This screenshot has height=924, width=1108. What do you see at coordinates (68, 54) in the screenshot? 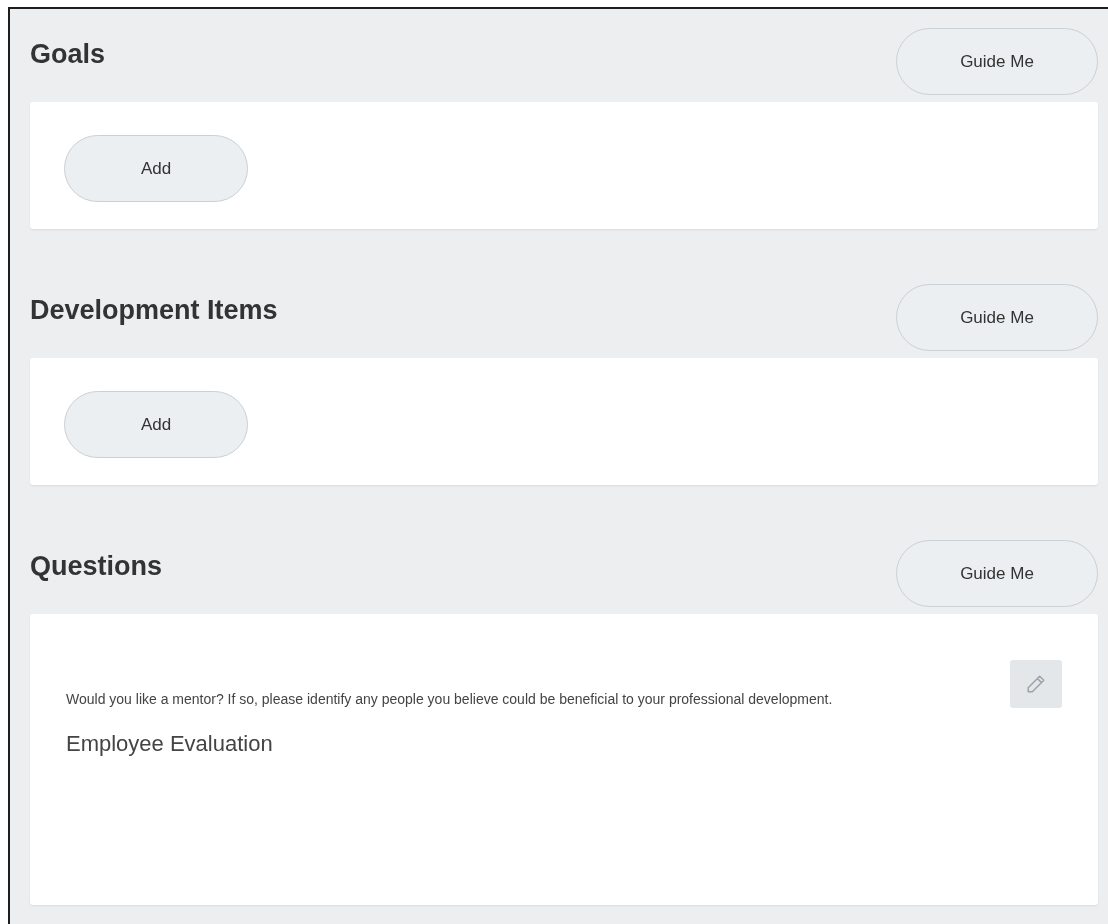
I see `section-heading: Goals` at bounding box center [68, 54].